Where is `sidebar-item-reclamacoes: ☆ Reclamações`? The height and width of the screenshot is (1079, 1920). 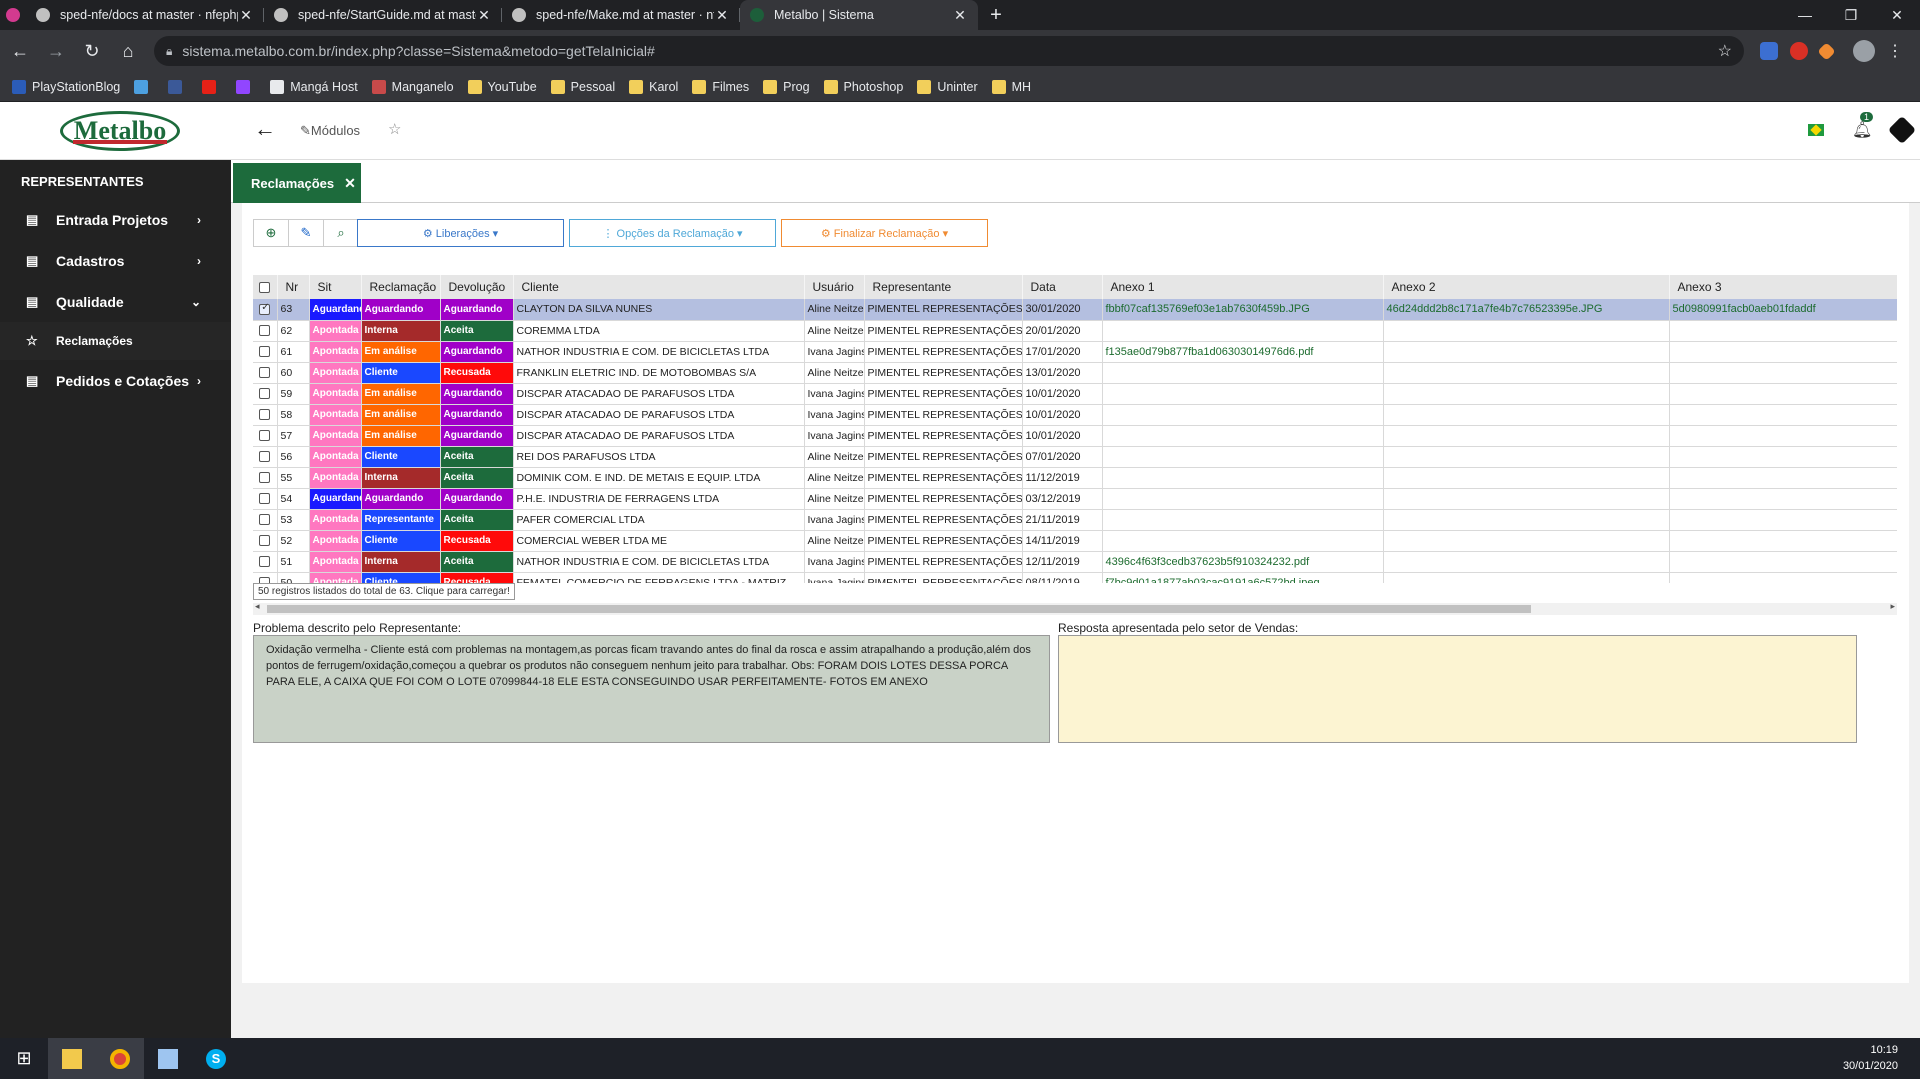 sidebar-item-reclamacoes: ☆ Reclamações is located at coordinates (115, 341).